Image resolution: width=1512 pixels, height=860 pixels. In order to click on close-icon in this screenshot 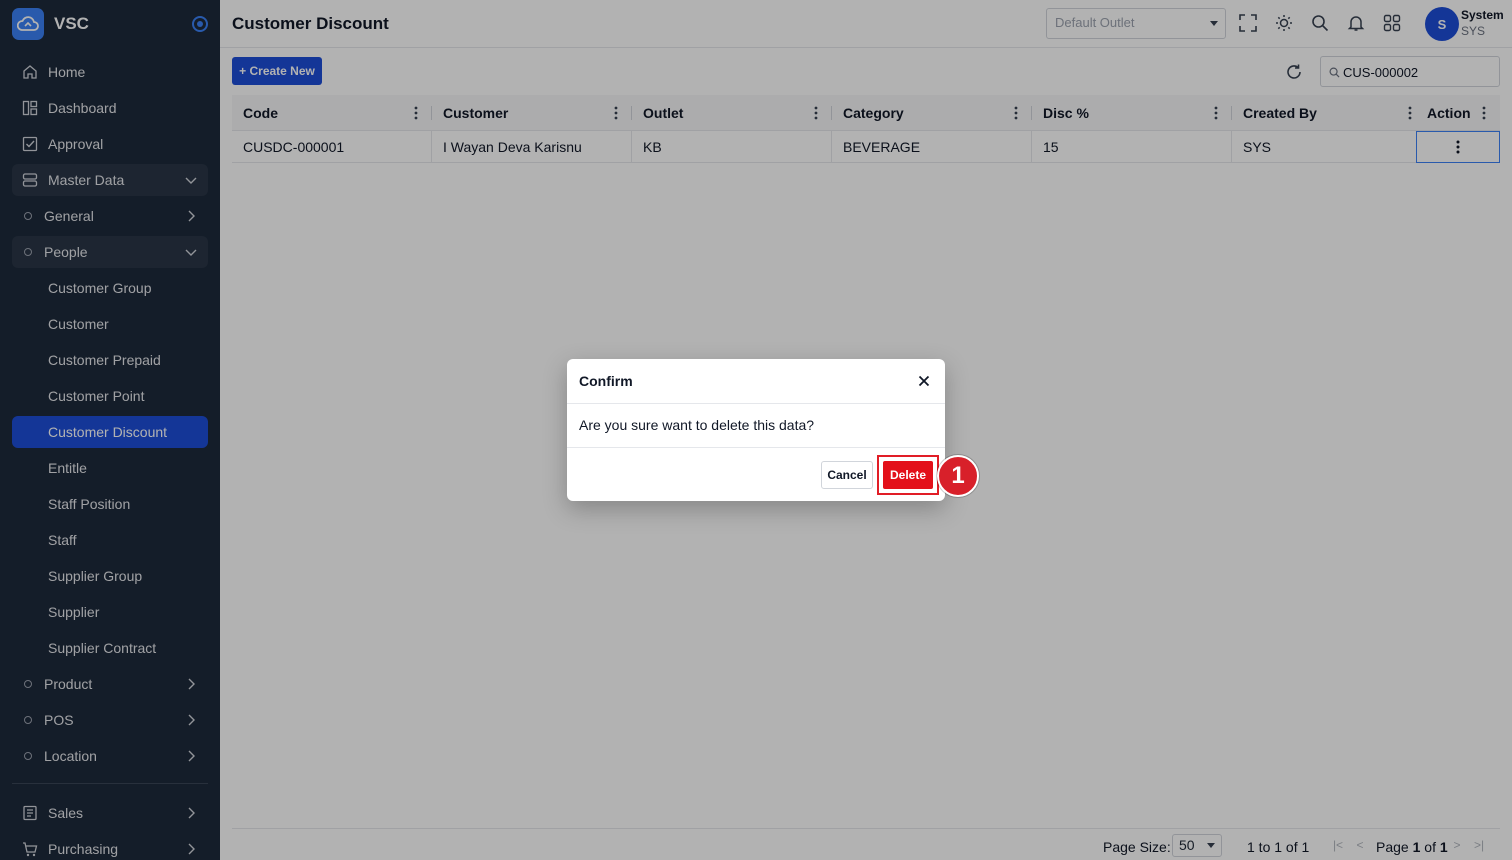, I will do `click(924, 381)`.